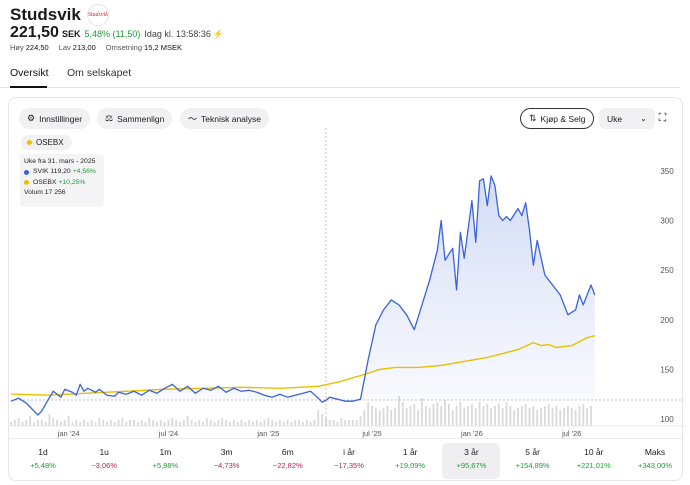 This screenshot has width=690, height=485. Describe the element at coordinates (287, 465) in the screenshot. I see `period-change: −22,82%` at that location.